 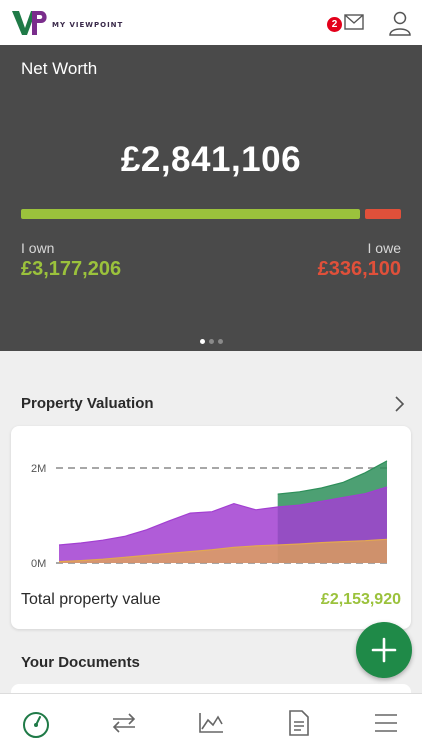 What do you see at coordinates (38, 564) in the screenshot?
I see `y-tick-label: 0M` at bounding box center [38, 564].